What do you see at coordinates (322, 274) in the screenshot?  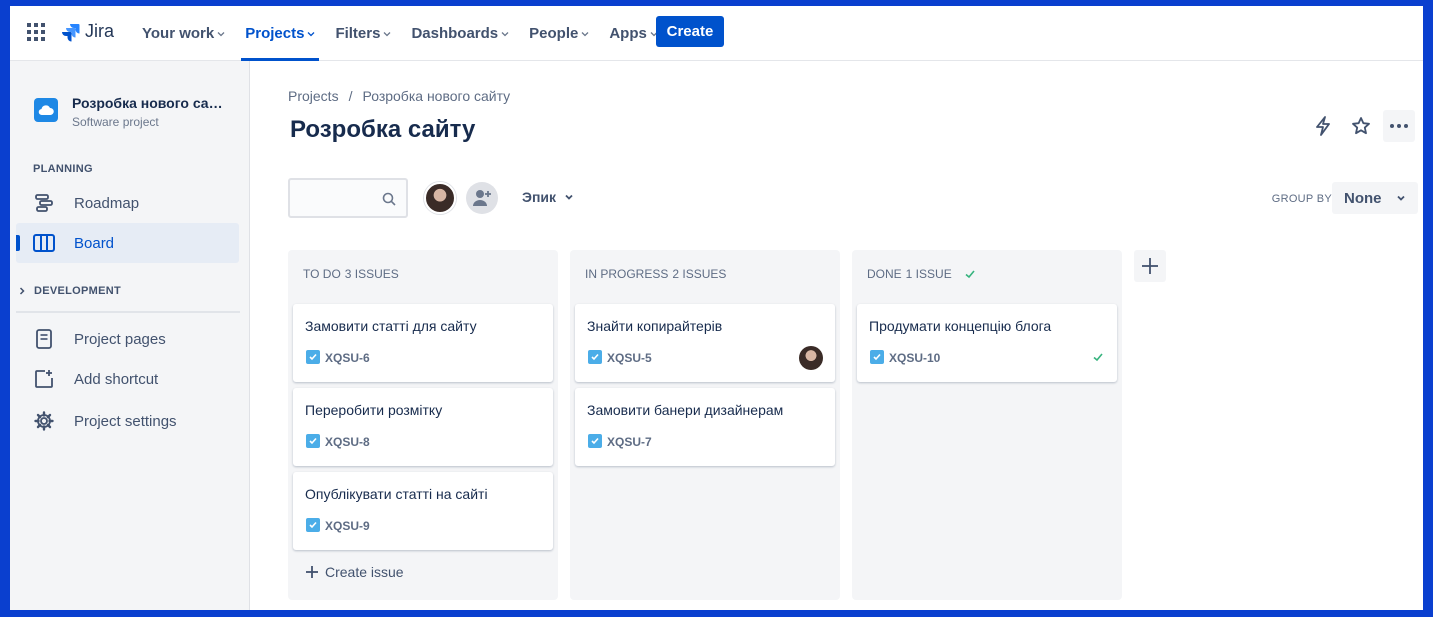 I see `column-name: TO DO` at bounding box center [322, 274].